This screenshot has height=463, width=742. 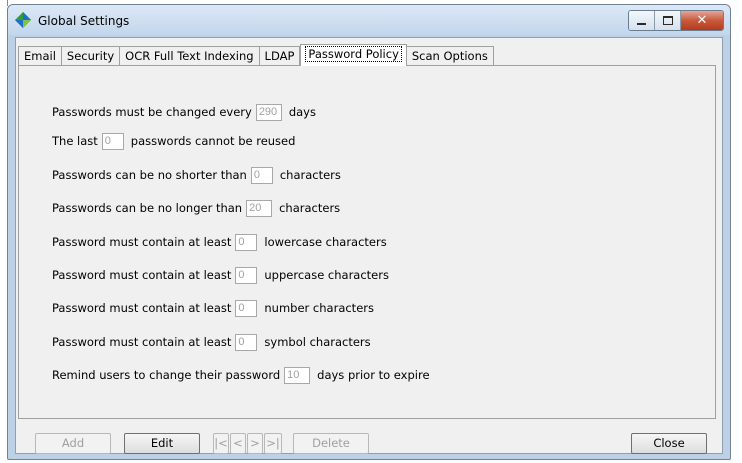 I want to click on add-button: Add, so click(x=73, y=443).